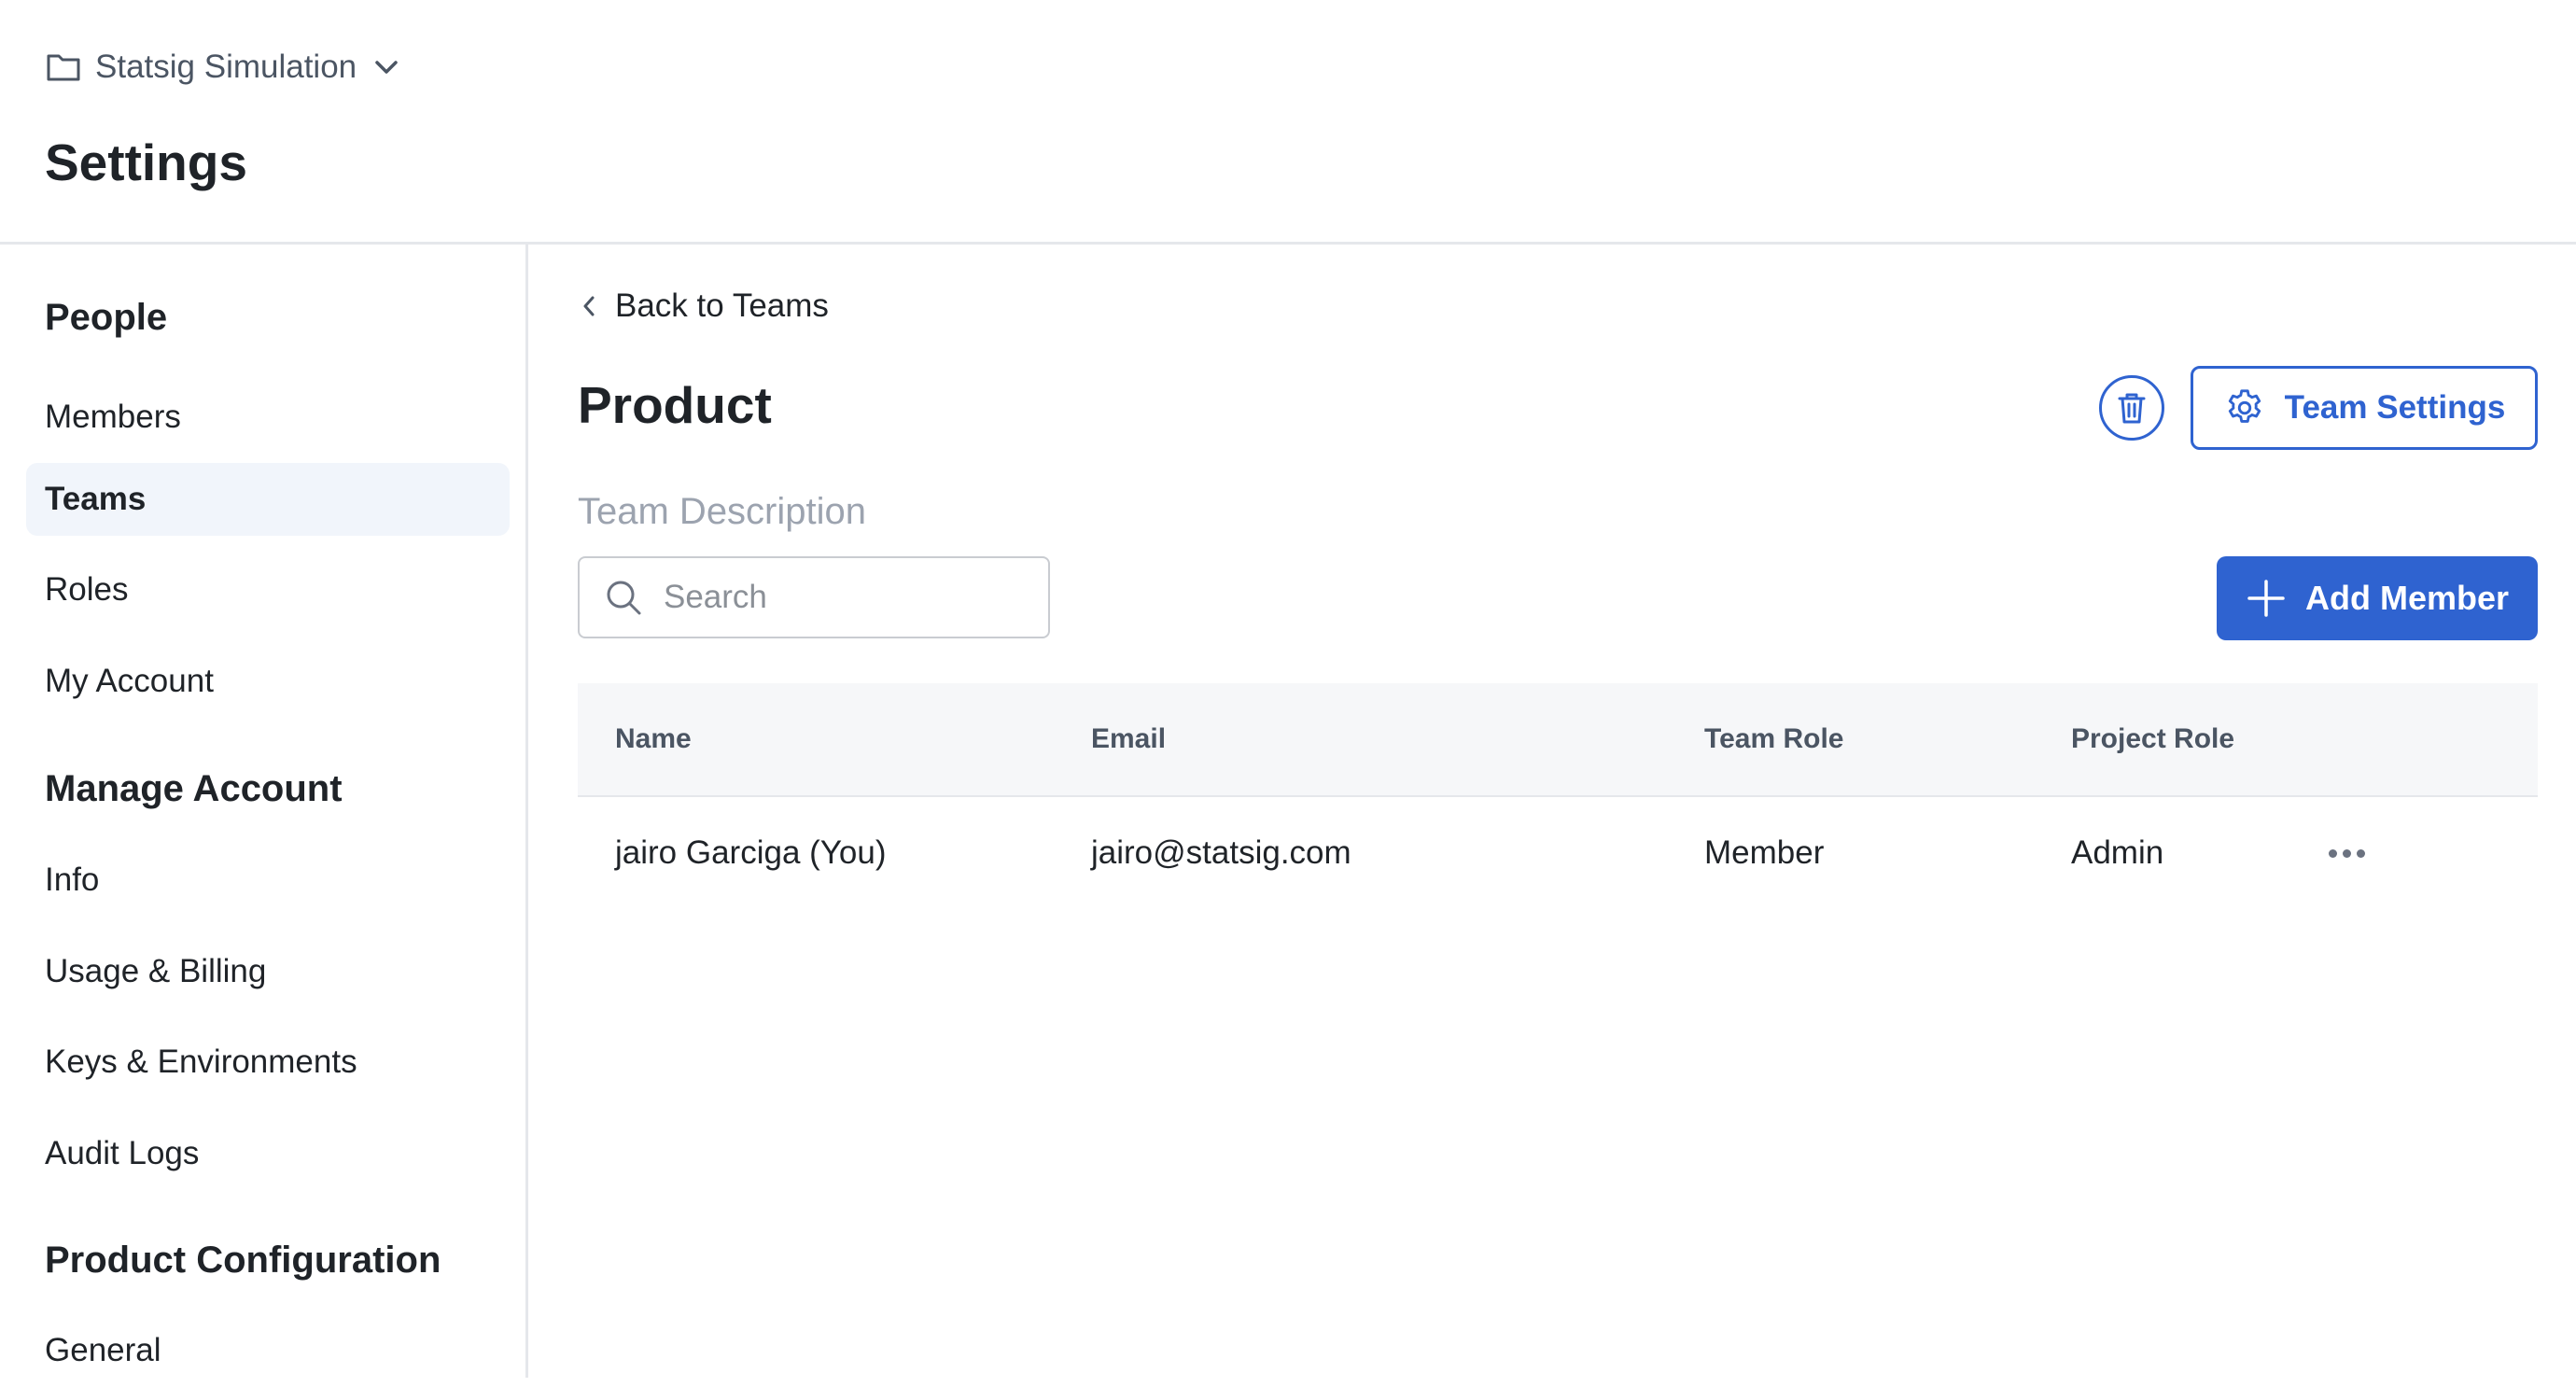 The width and height of the screenshot is (2576, 1387). I want to click on team-description: Team Description, so click(722, 511).